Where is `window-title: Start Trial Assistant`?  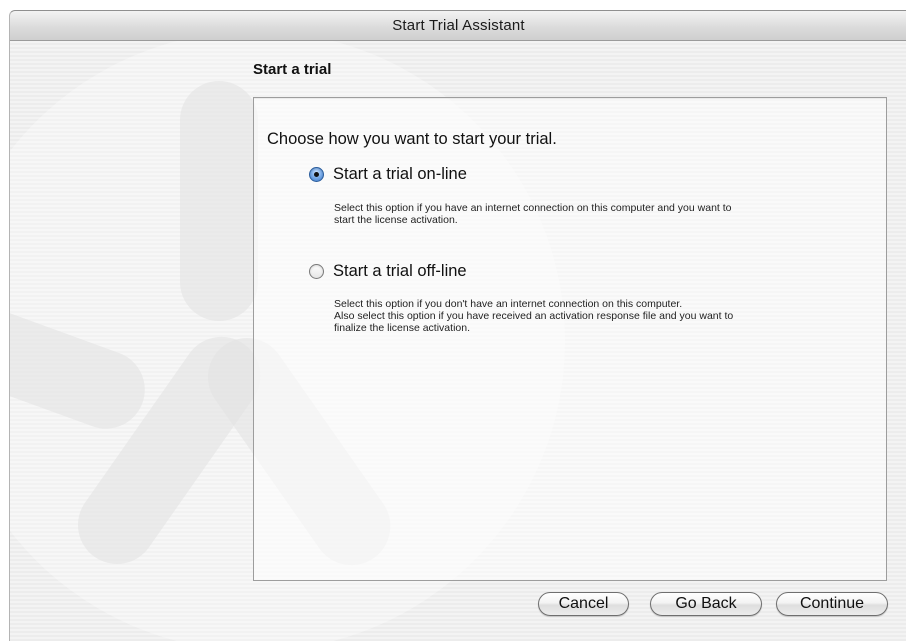 window-title: Start Trial Assistant is located at coordinates (458, 25).